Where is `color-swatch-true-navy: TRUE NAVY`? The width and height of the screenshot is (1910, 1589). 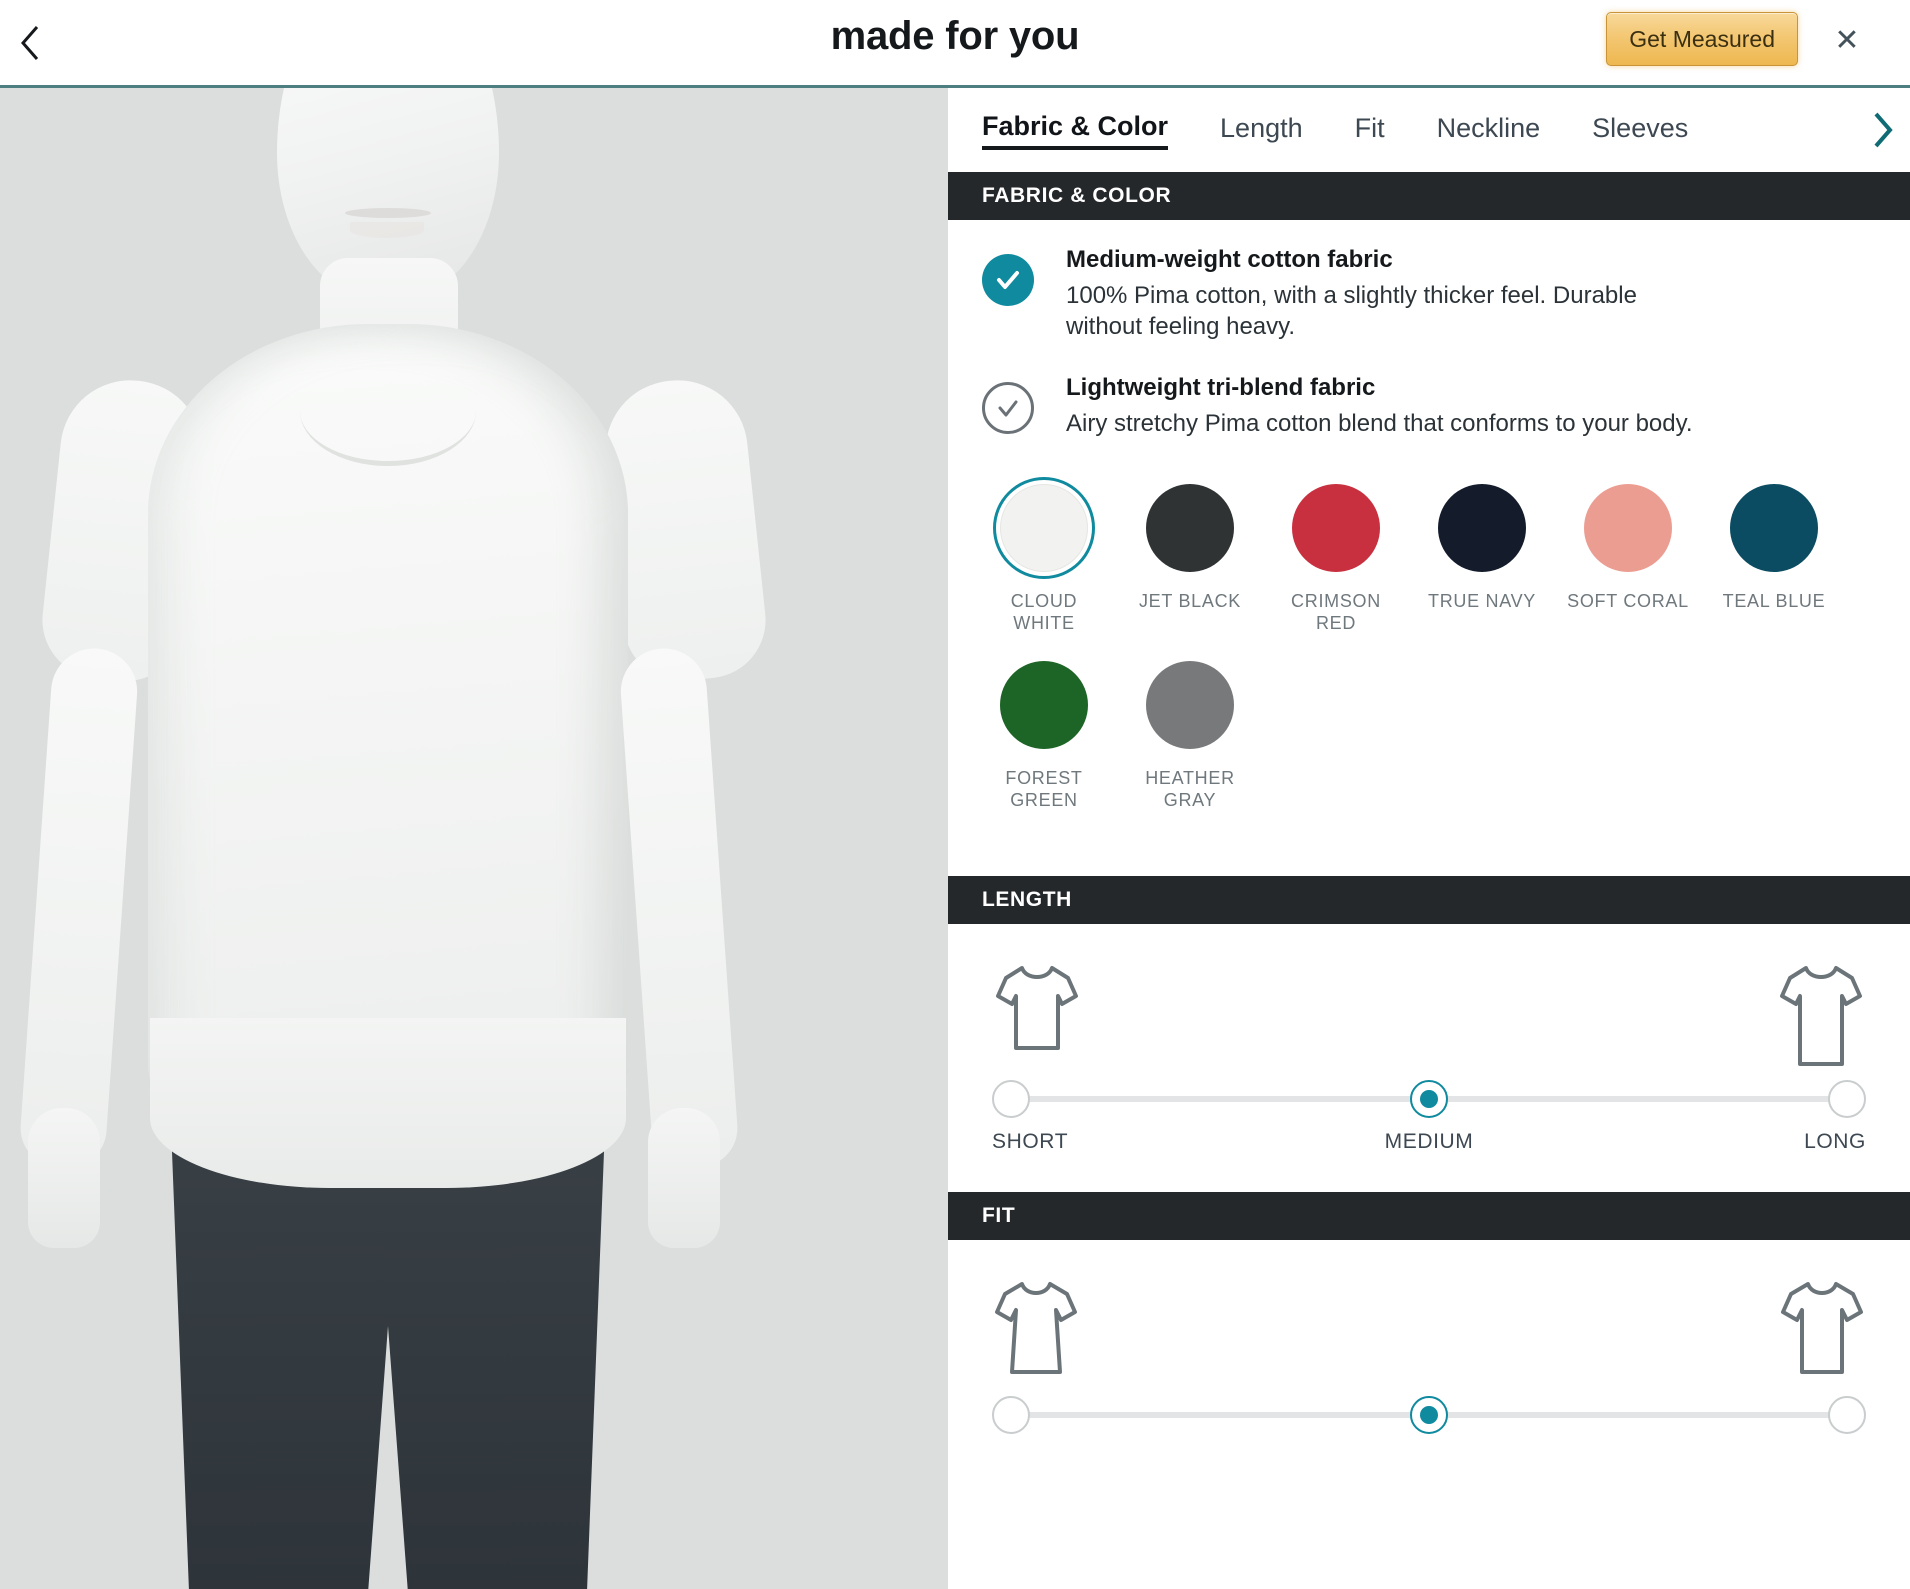 color-swatch-true-navy: TRUE NAVY is located at coordinates (1482, 557).